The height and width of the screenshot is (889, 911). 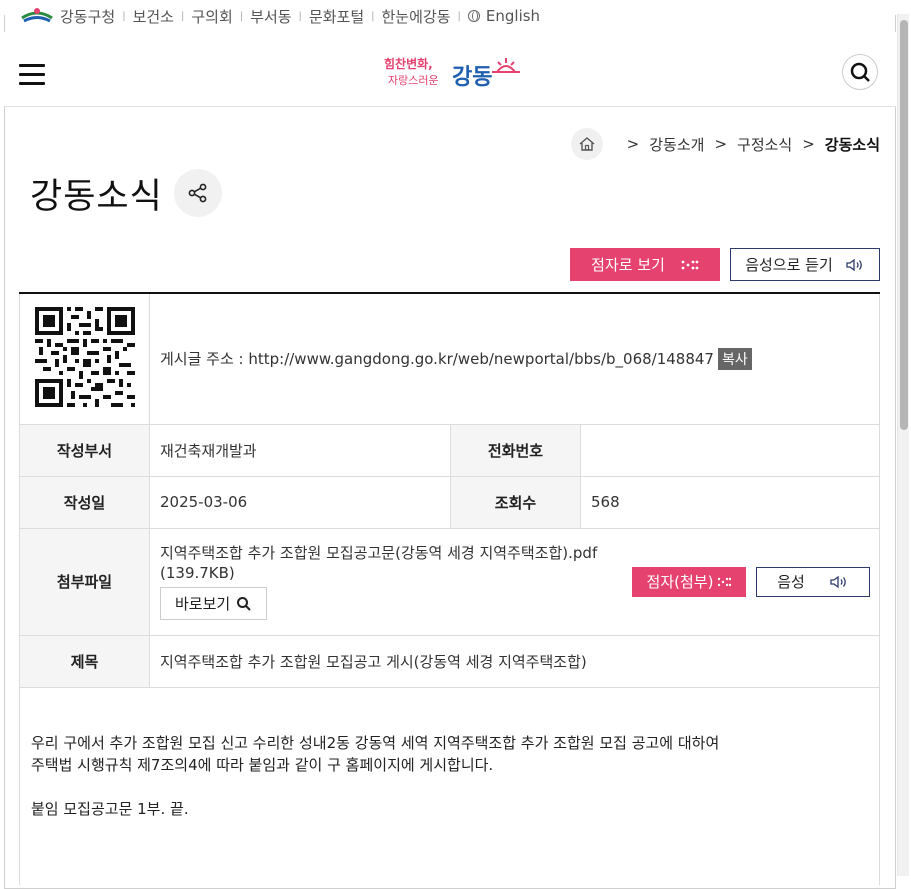 I want to click on braille-view-button: 점자로 보기, so click(x=645, y=264).